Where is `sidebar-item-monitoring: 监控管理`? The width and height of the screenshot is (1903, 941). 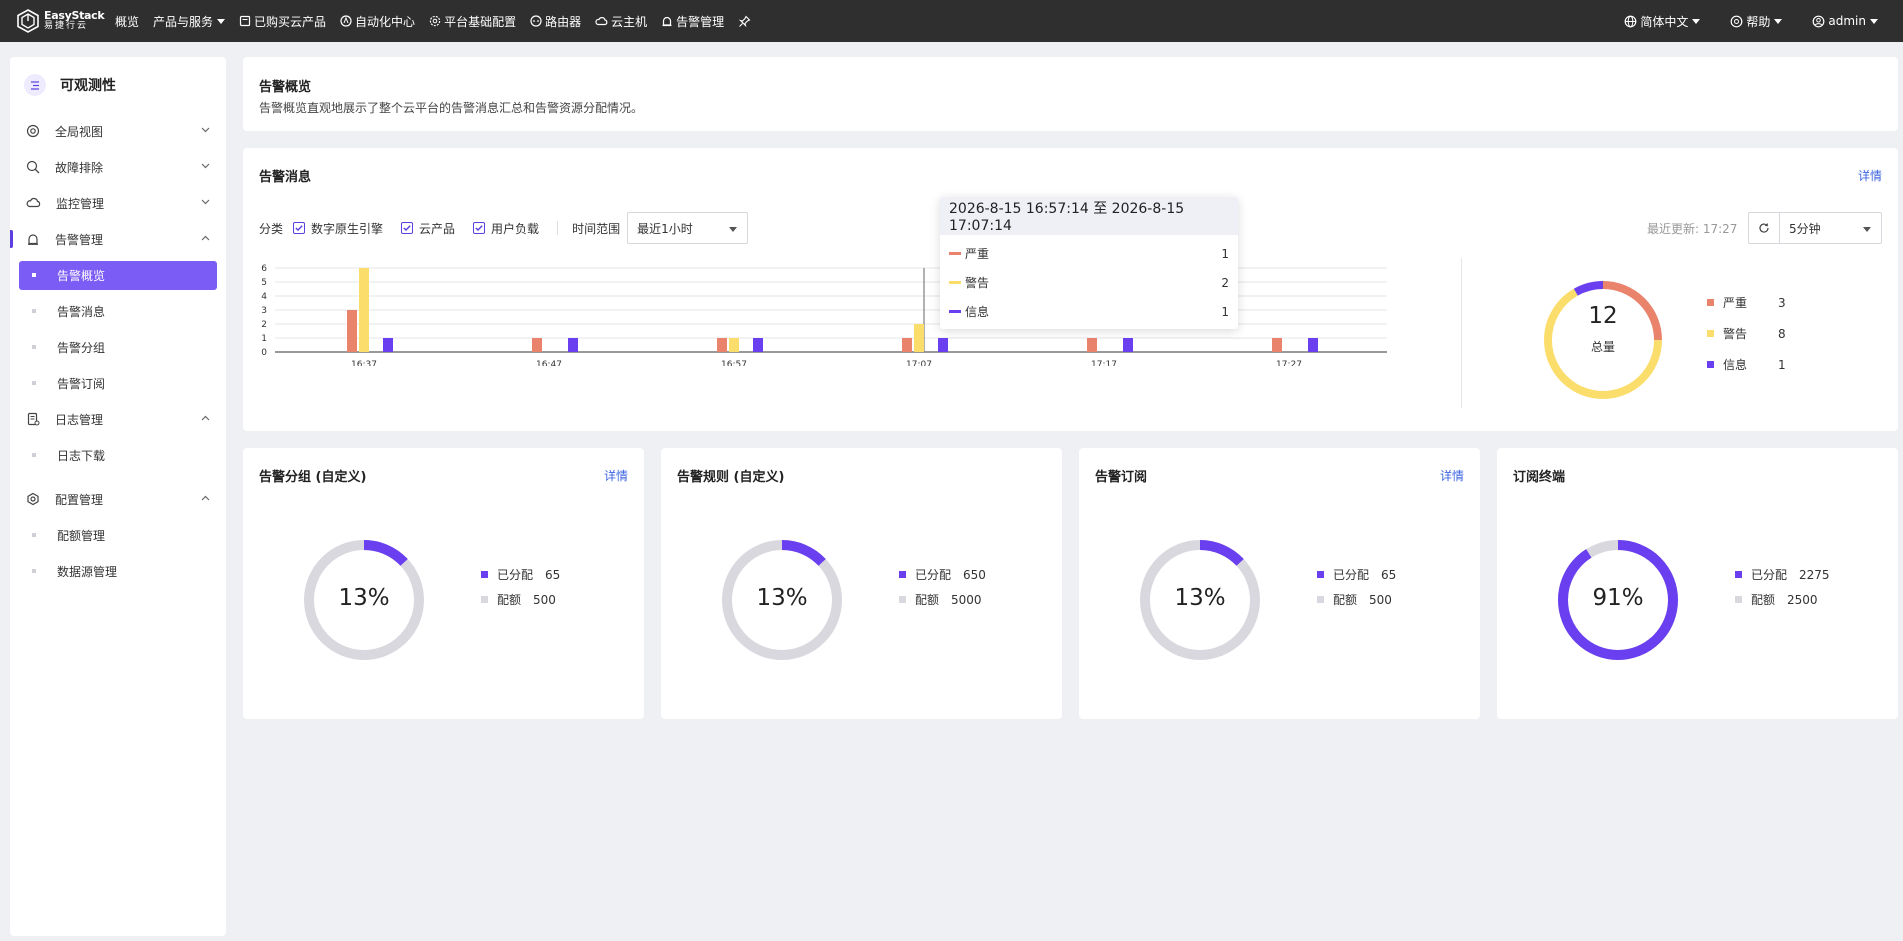
sidebar-item-monitoring: 监控管理 is located at coordinates (118, 203).